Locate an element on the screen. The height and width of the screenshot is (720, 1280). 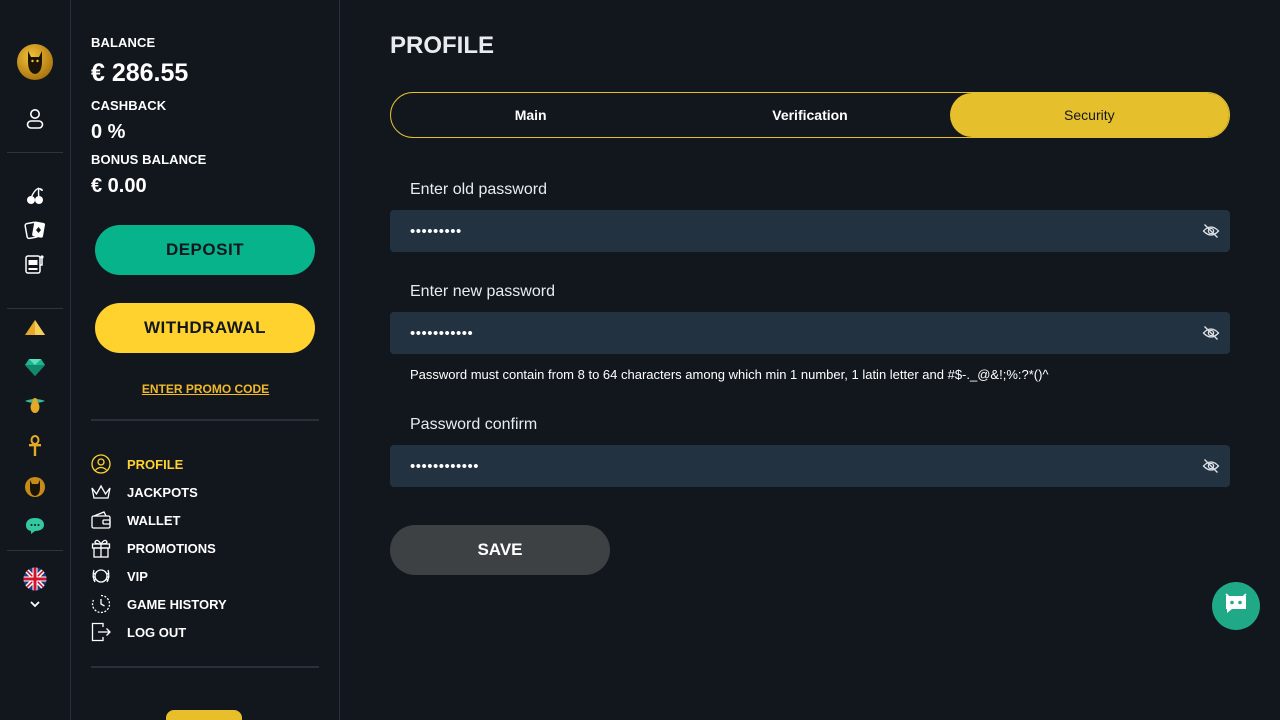
support-chat-button is located at coordinates (1236, 606).